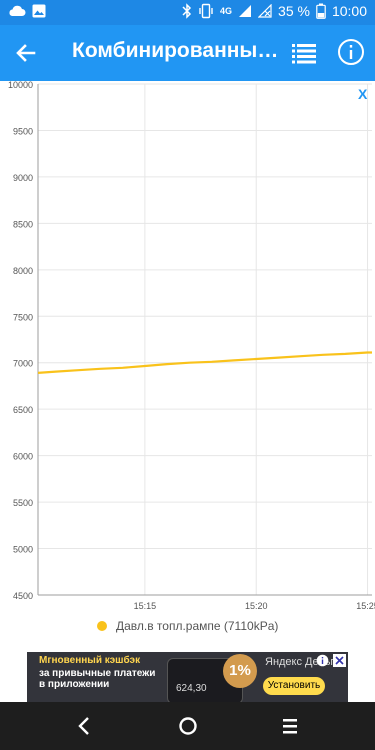 Image resolution: width=375 pixels, height=750 pixels. Describe the element at coordinates (362, 94) in the screenshot. I see `chart-close-button: X` at that location.